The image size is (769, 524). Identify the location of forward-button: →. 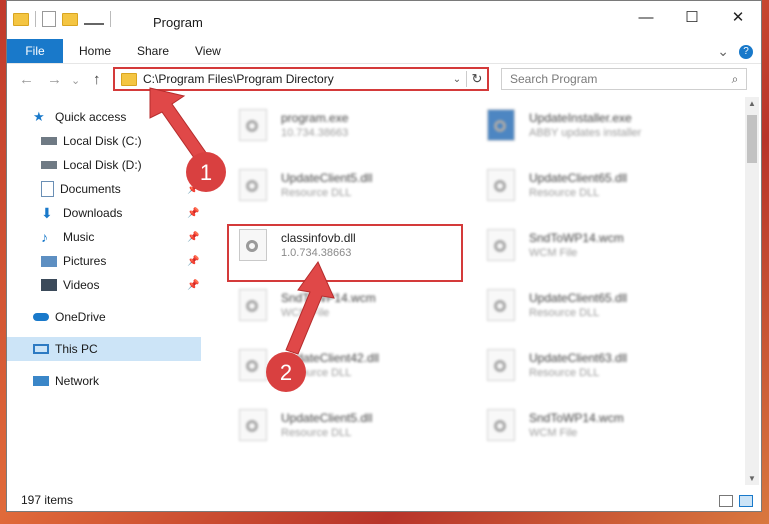
(54, 79).